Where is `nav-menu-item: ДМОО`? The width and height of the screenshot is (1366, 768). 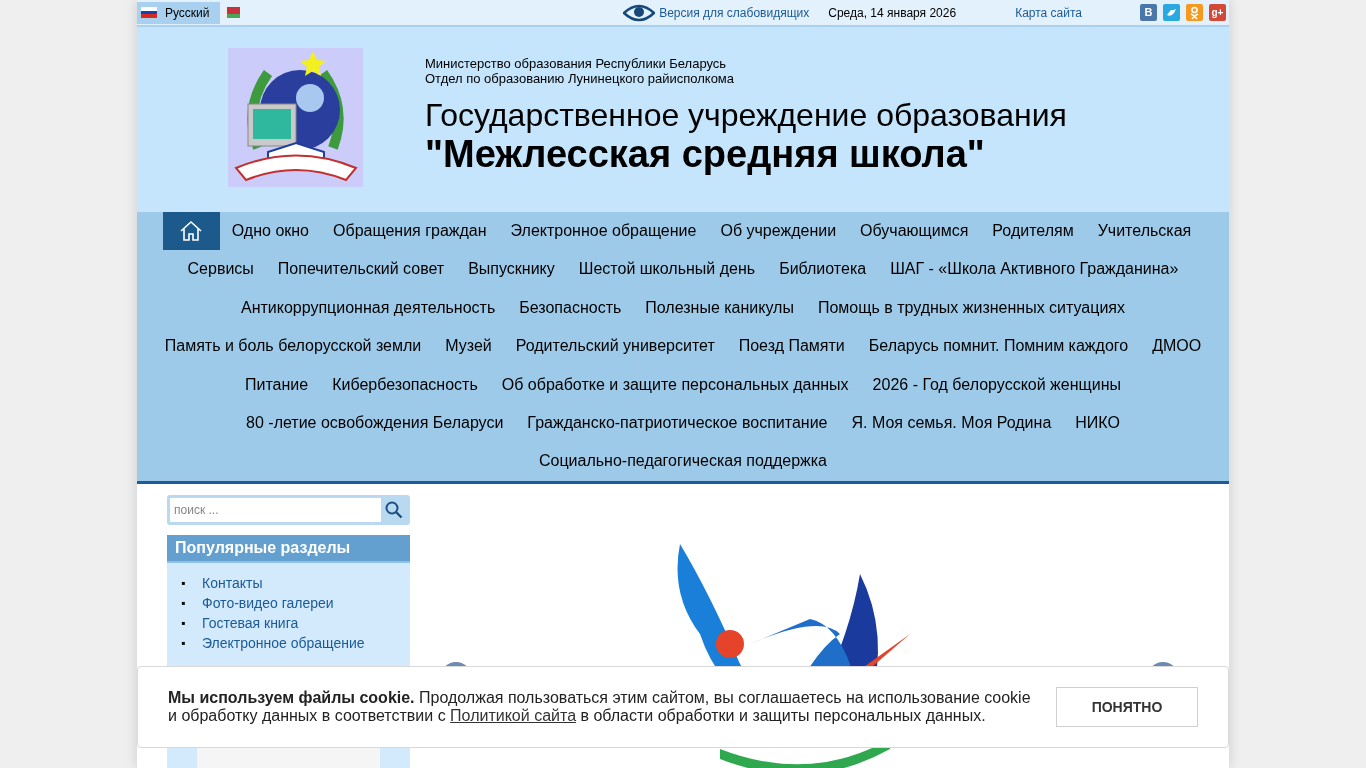
nav-menu-item: ДМОО is located at coordinates (1177, 346).